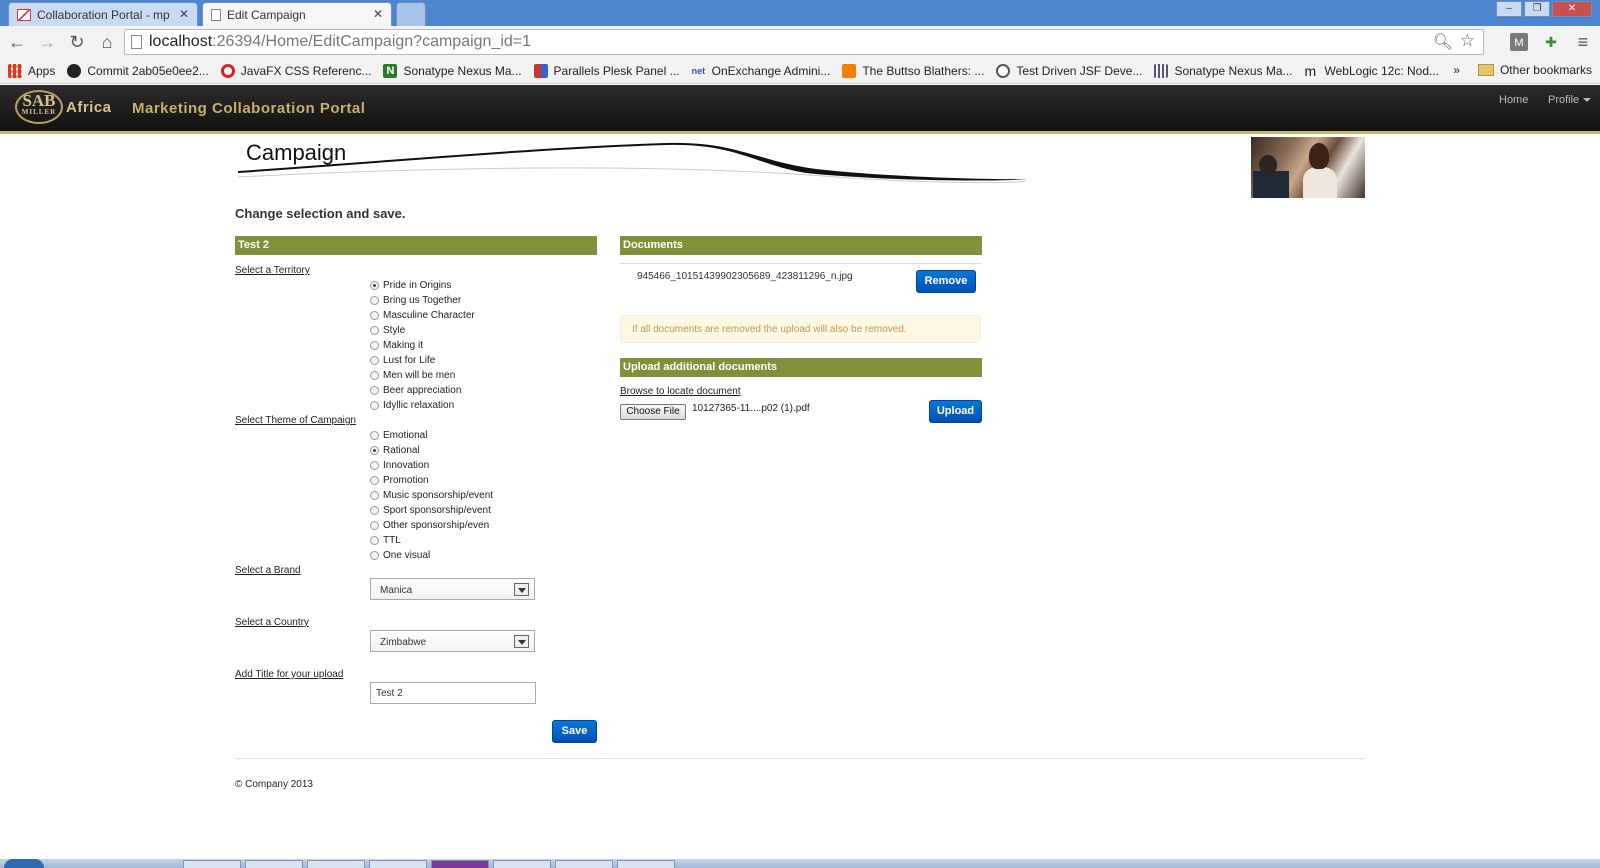 The height and width of the screenshot is (868, 1600). I want to click on country-label: Select a Country, so click(272, 622).